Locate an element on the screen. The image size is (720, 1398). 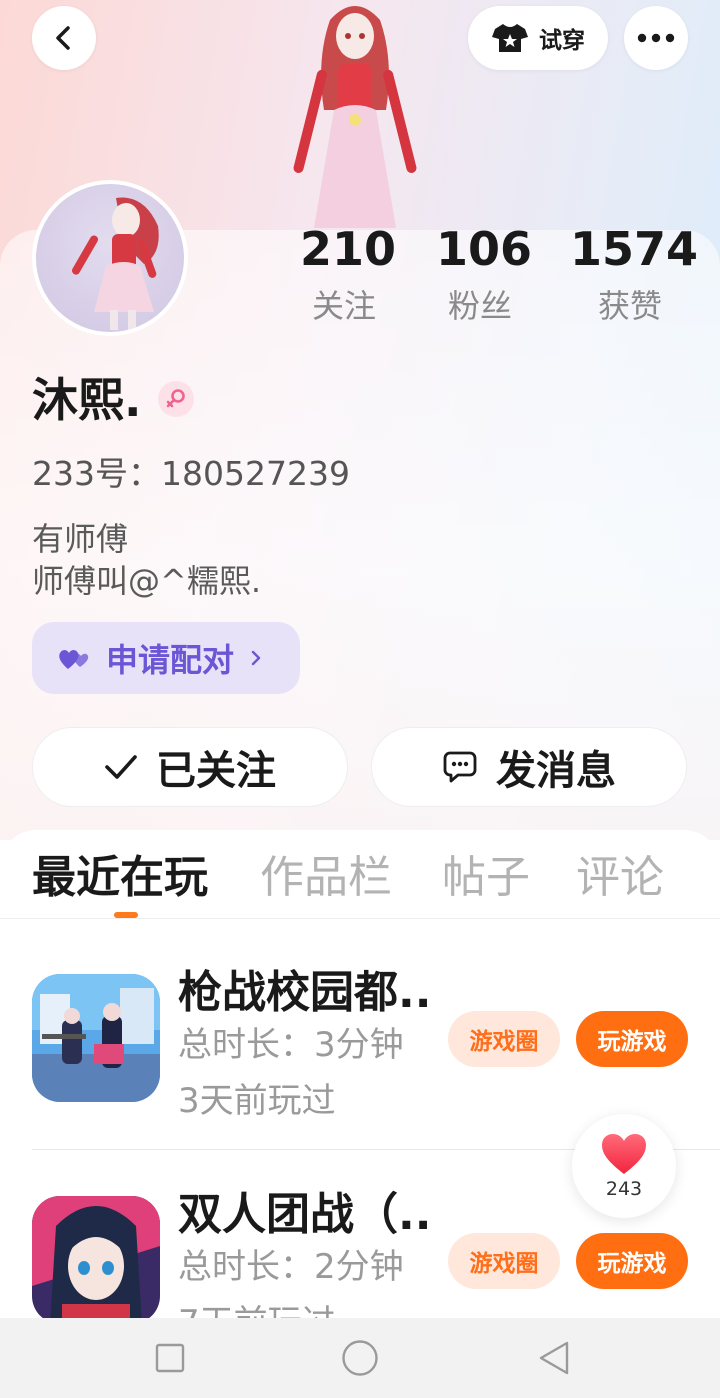
chevron-left-icon is located at coordinates (63, 38).